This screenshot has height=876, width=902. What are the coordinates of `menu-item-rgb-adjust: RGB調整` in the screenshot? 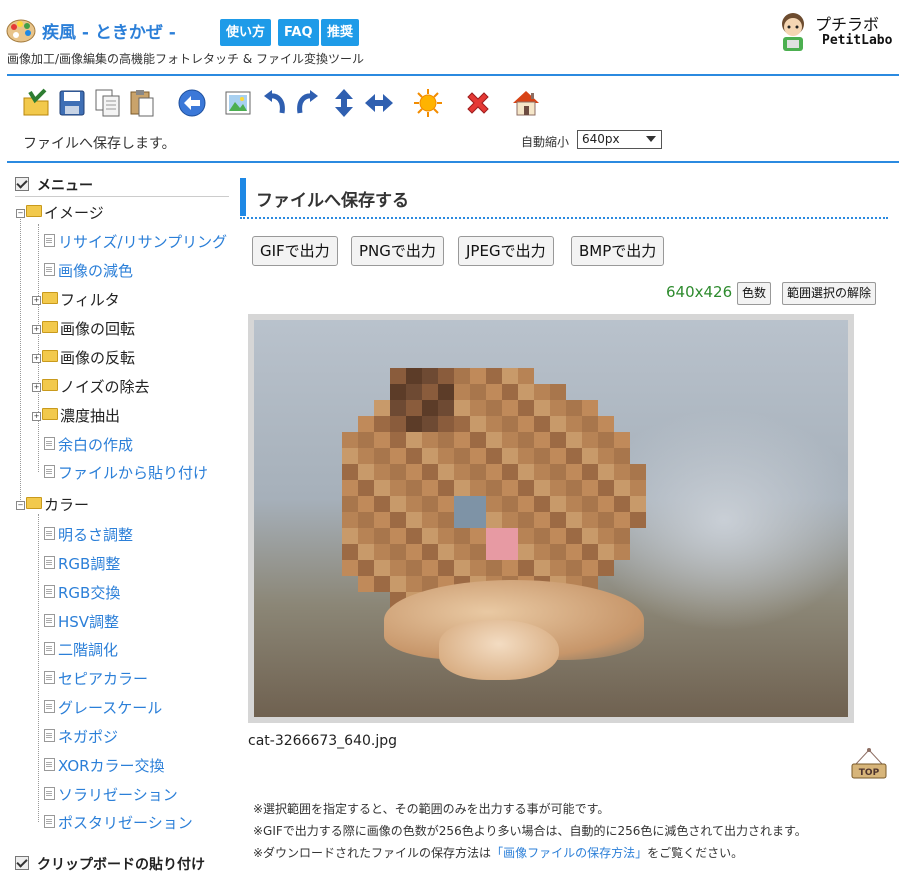 It's located at (82, 563).